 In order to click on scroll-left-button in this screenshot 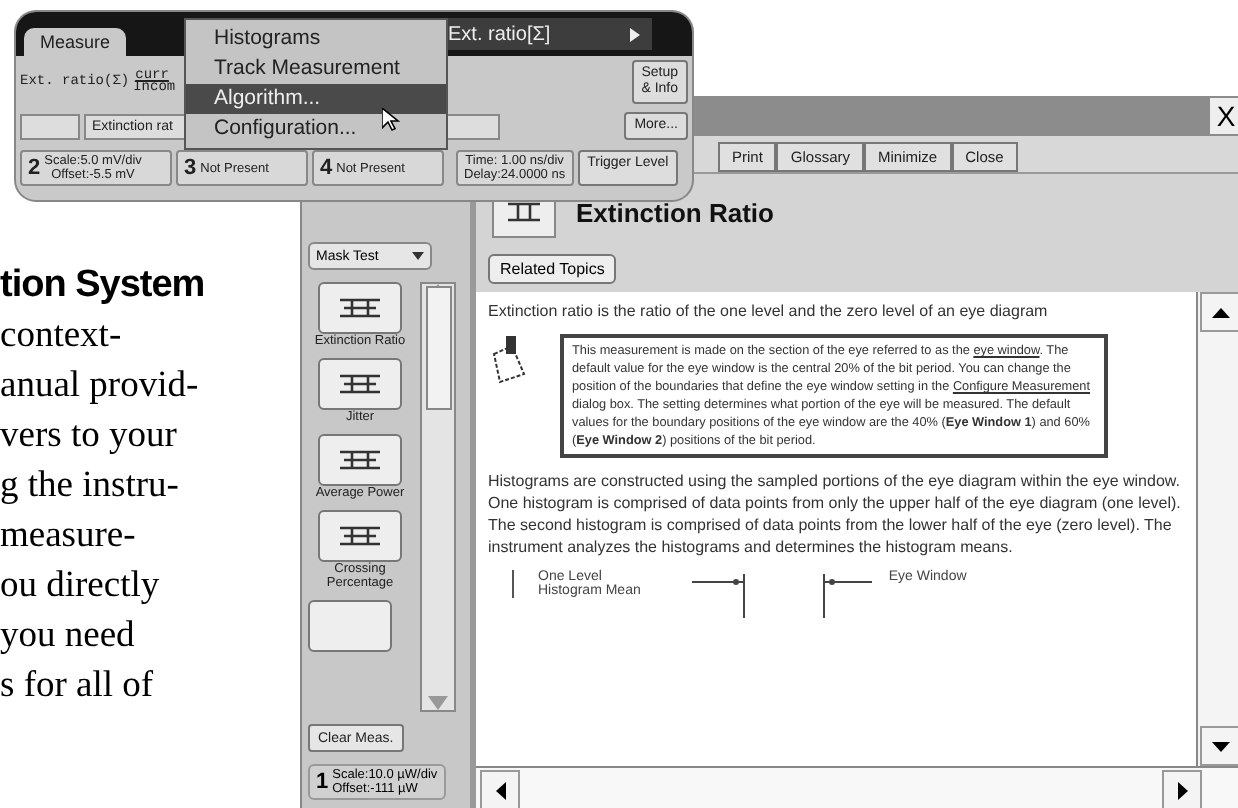, I will do `click(500, 789)`.